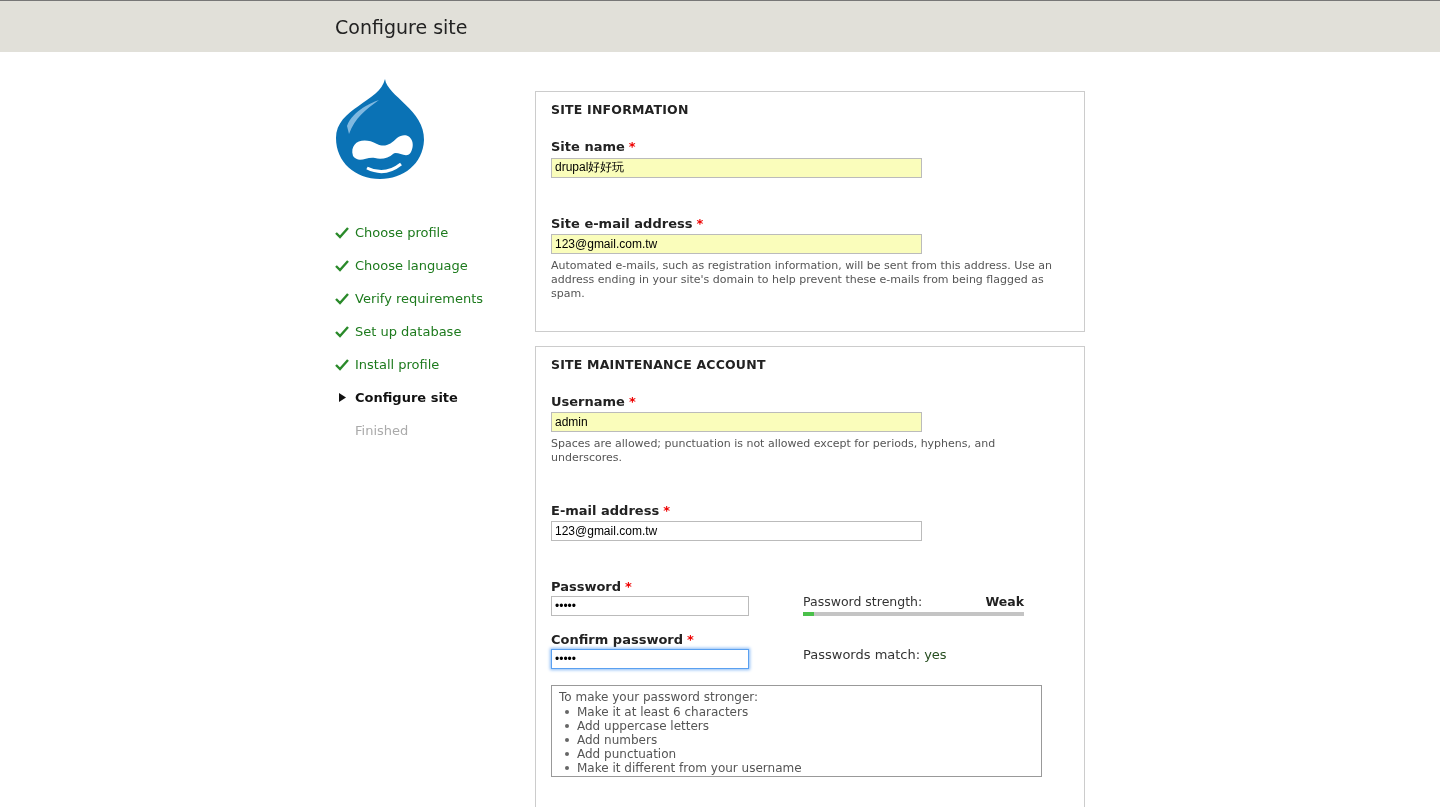 The image size is (1440, 807). I want to click on match-label: Passwords match:, so click(862, 654).